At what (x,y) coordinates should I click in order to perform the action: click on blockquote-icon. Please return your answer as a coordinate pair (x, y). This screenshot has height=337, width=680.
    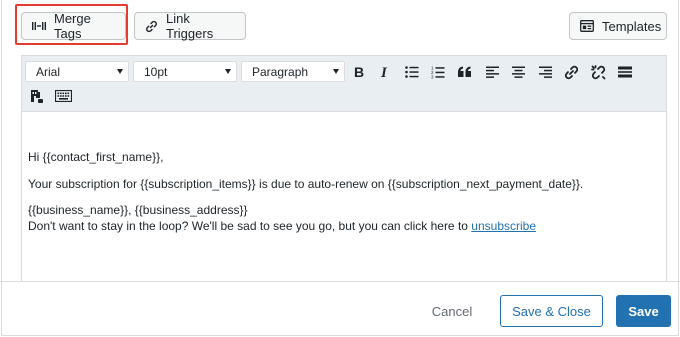
    Looking at the image, I should click on (465, 72).